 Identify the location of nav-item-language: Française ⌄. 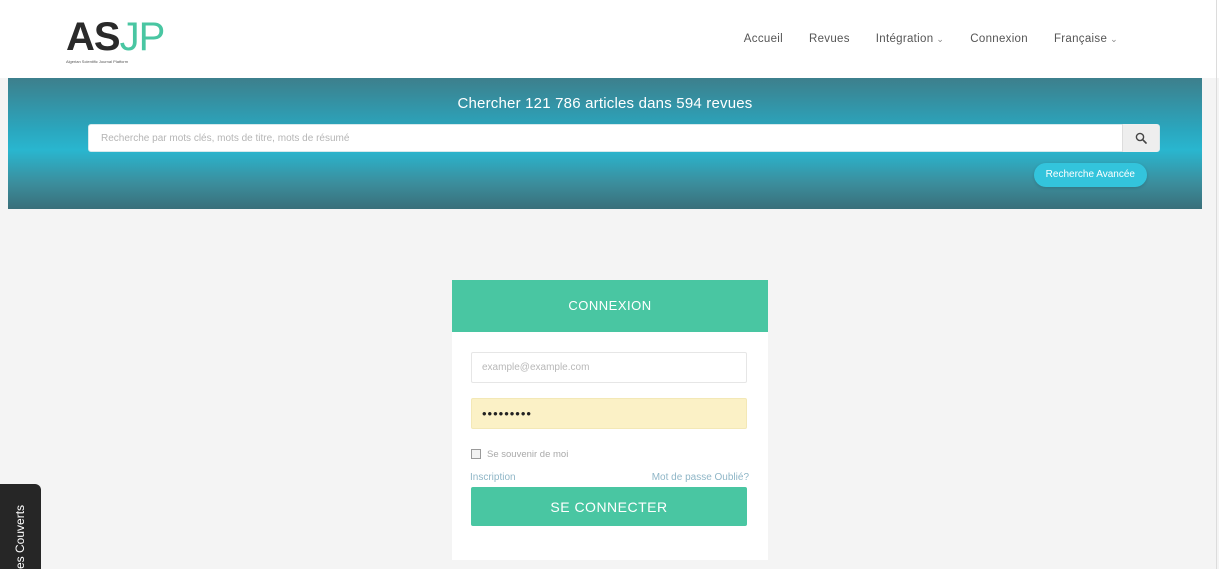
(1086, 39).